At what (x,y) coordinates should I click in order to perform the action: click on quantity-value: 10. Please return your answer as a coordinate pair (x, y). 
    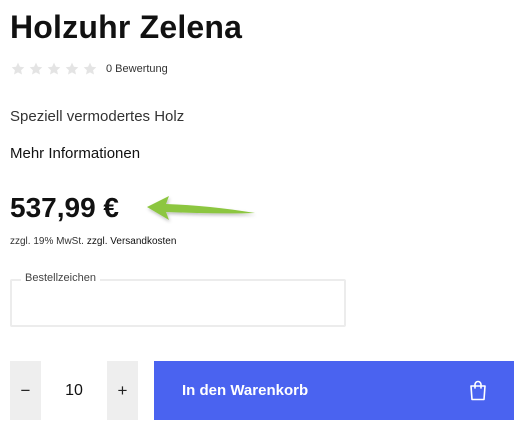
    Looking at the image, I should click on (74, 390).